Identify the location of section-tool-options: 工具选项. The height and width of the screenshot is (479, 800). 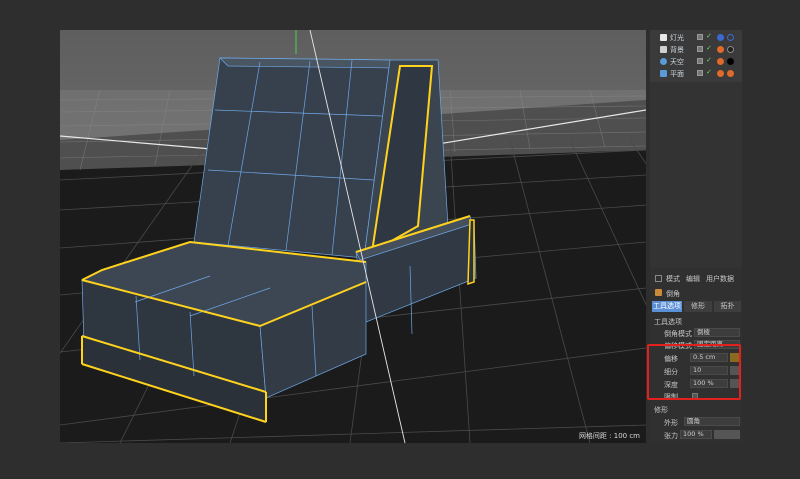
(668, 322).